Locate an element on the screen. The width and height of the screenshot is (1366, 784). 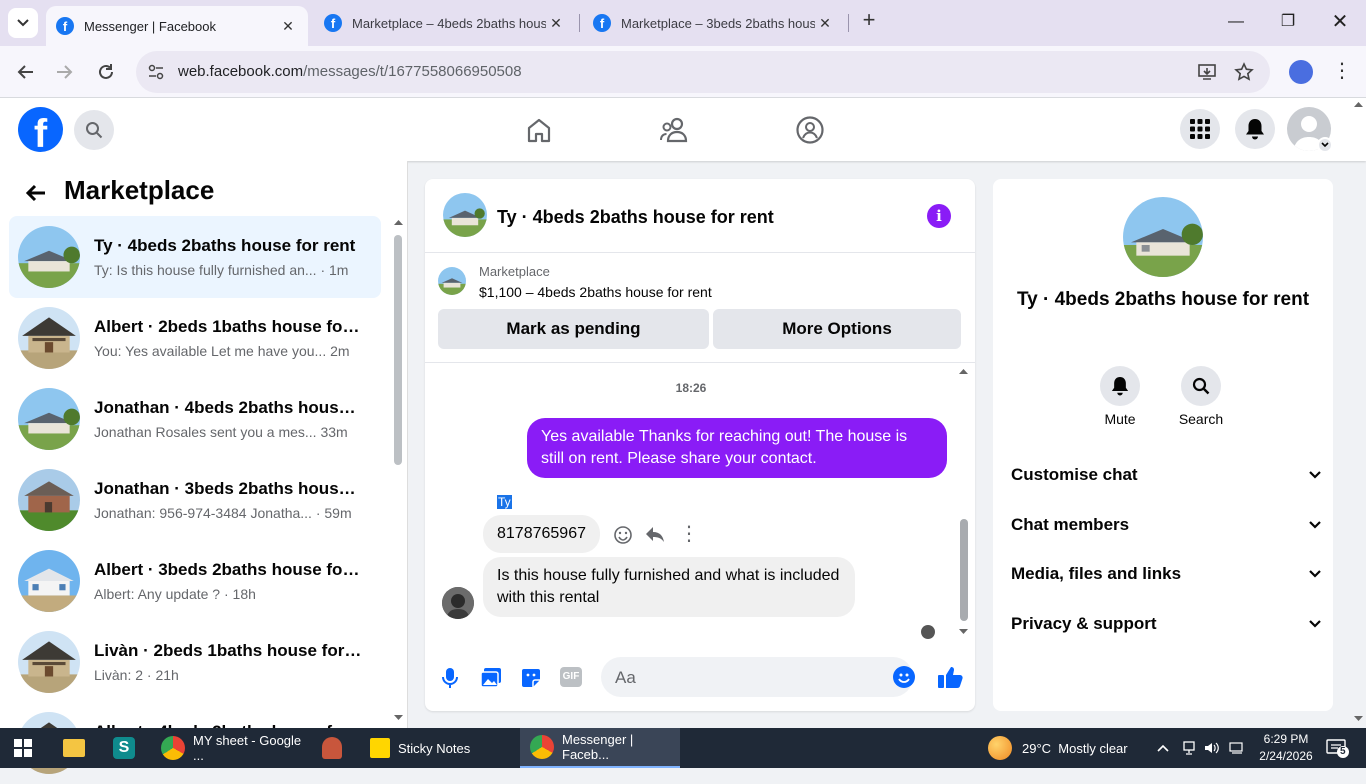
conversation-time: 33m is located at coordinates (334, 432).